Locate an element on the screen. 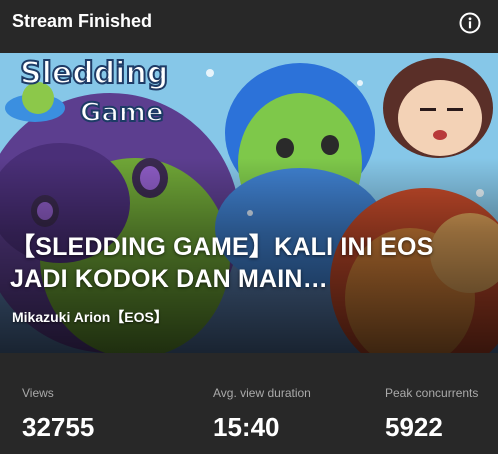 This screenshot has height=454, width=498. header-bar: Stream Finished is located at coordinates (249, 22).